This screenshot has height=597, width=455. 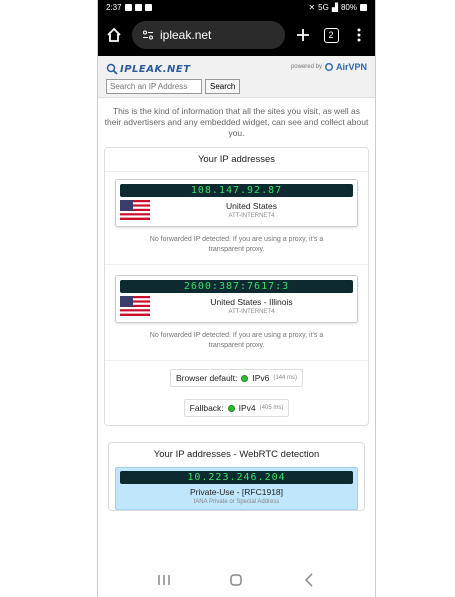 What do you see at coordinates (247, 408) in the screenshot?
I see `fallback-value: IPv4` at bounding box center [247, 408].